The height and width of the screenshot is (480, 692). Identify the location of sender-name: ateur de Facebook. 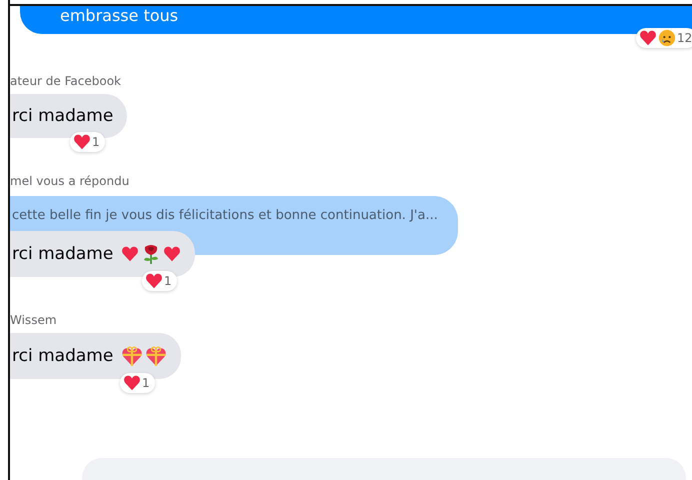
(66, 81).